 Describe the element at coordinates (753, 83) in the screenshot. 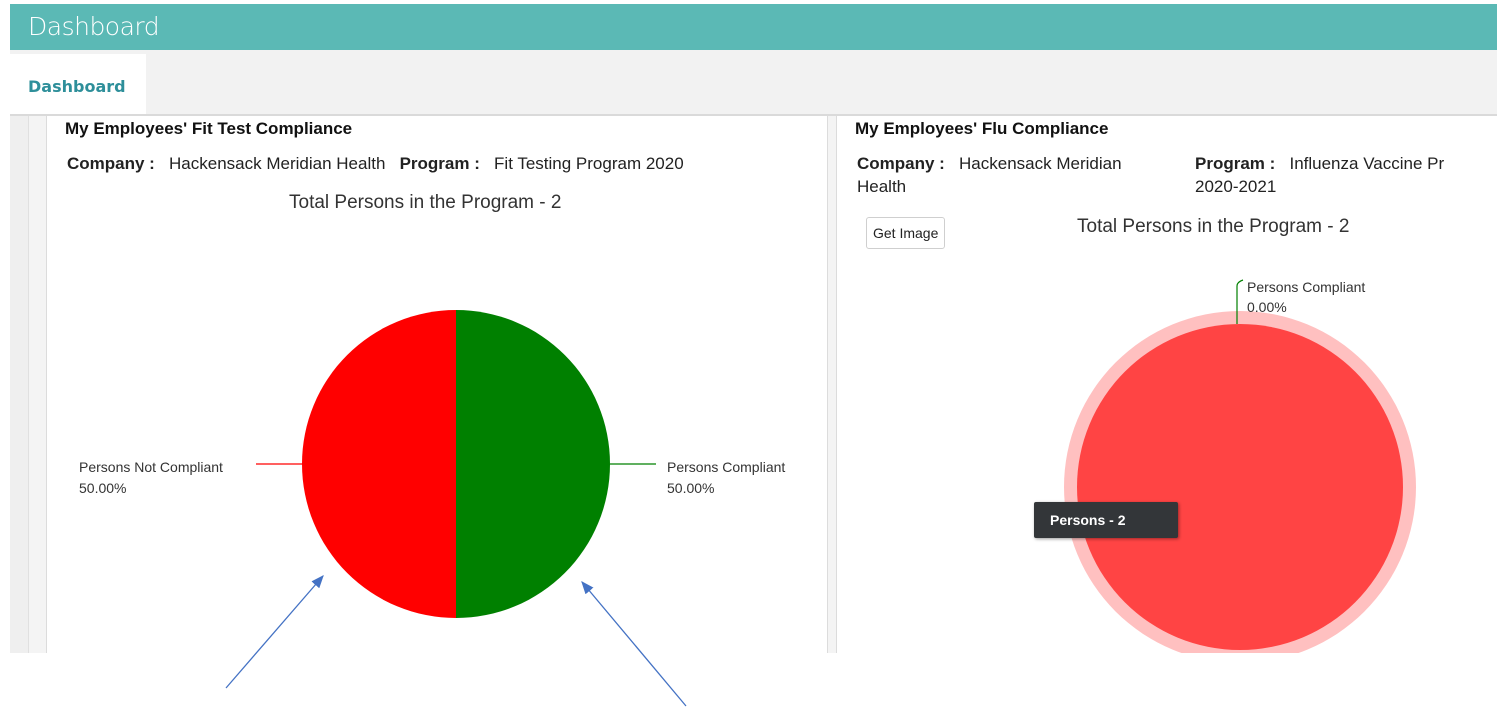

I see `tab-bar: Dashboard` at that location.